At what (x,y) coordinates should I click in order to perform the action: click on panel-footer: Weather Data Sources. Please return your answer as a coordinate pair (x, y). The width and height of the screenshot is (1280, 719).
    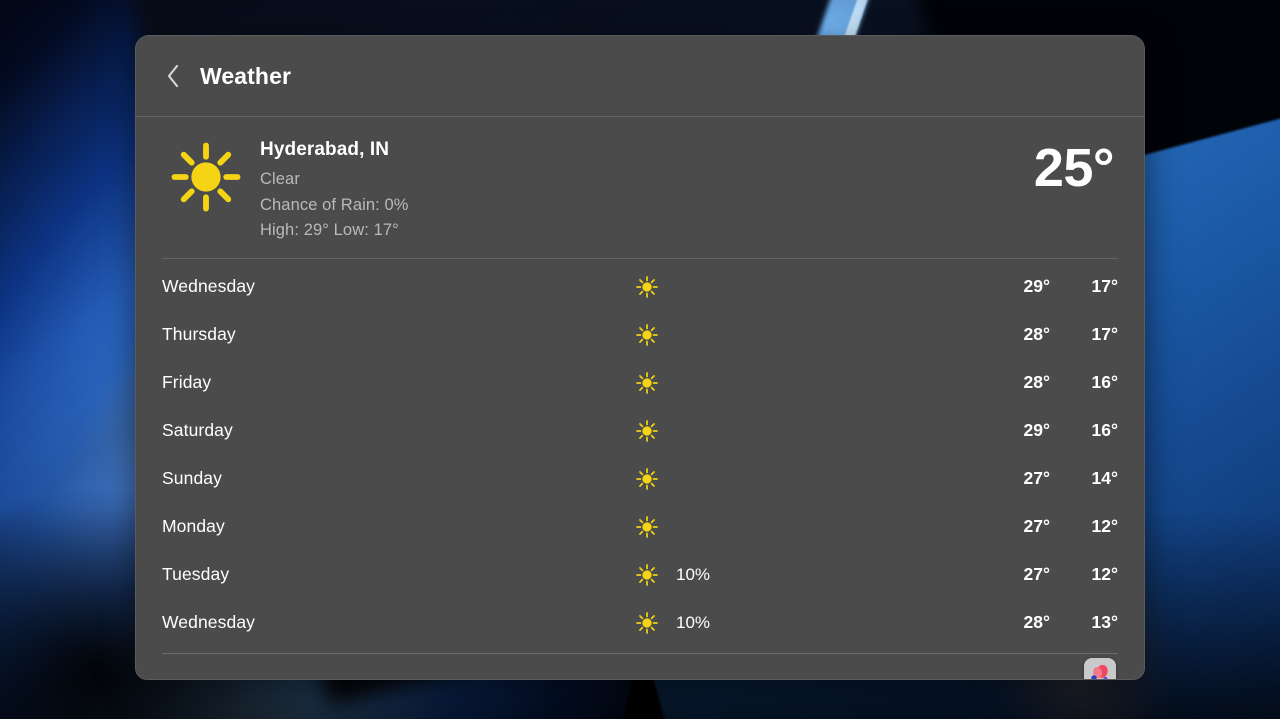
    Looking at the image, I should click on (640, 666).